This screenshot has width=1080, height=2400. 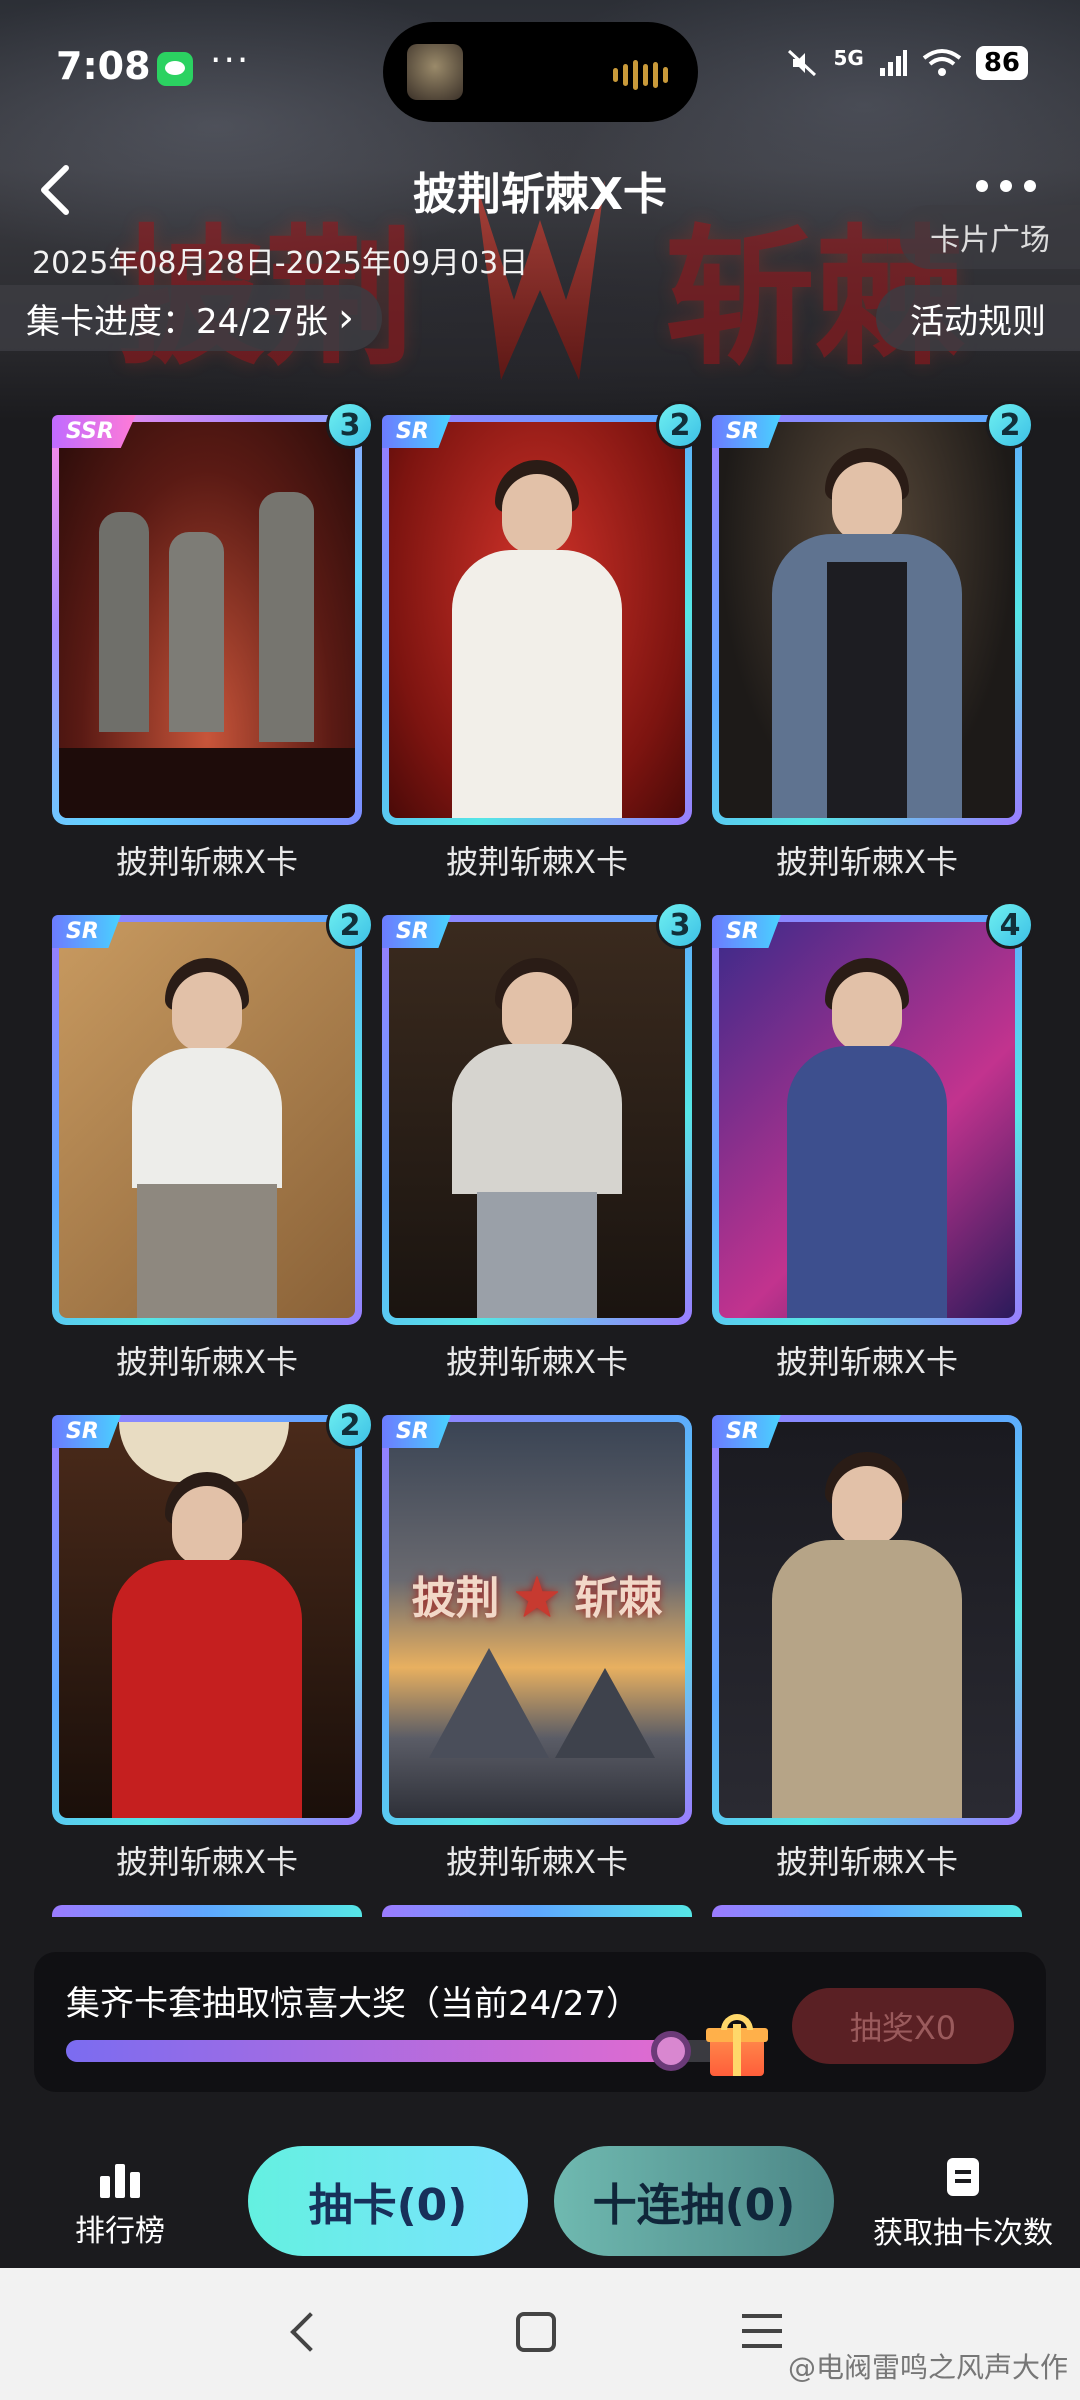 I want to click on card-item: SR 3 披荆斩棘X卡, so click(x=543, y=1142).